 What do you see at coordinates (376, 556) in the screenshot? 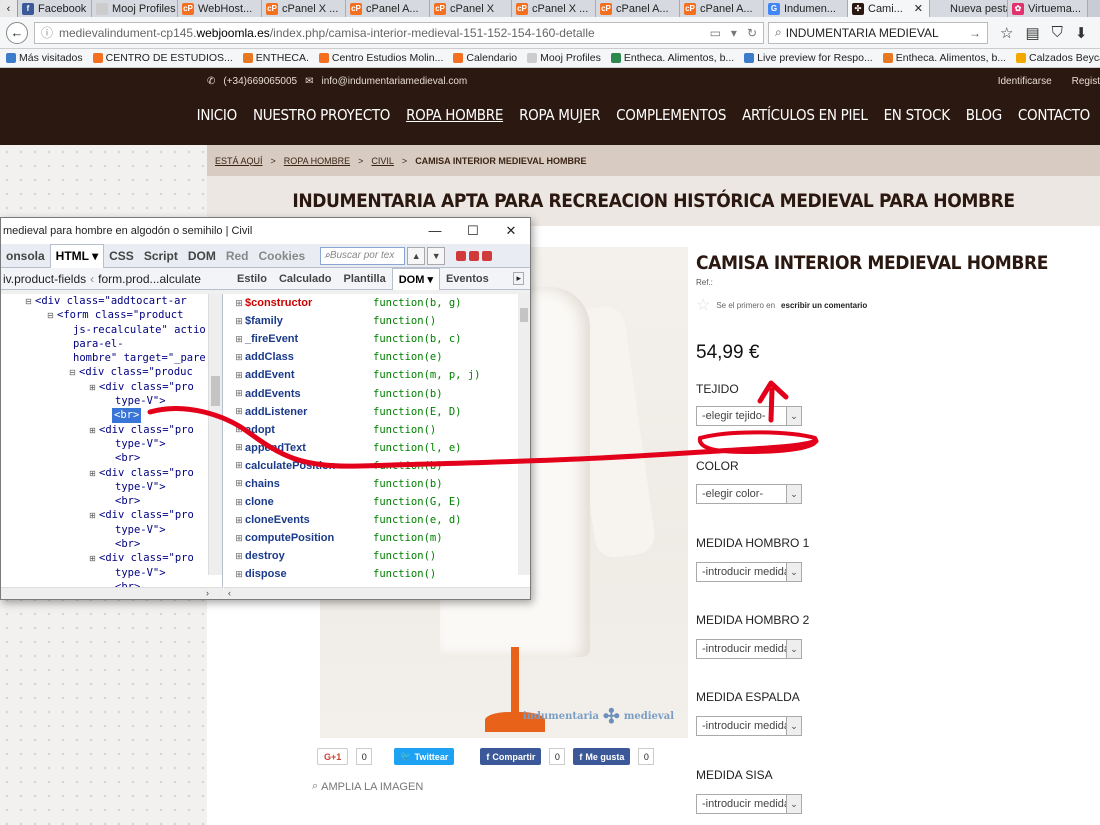
I see `dom-property-row: ⊞ destroy function()` at bounding box center [376, 556].